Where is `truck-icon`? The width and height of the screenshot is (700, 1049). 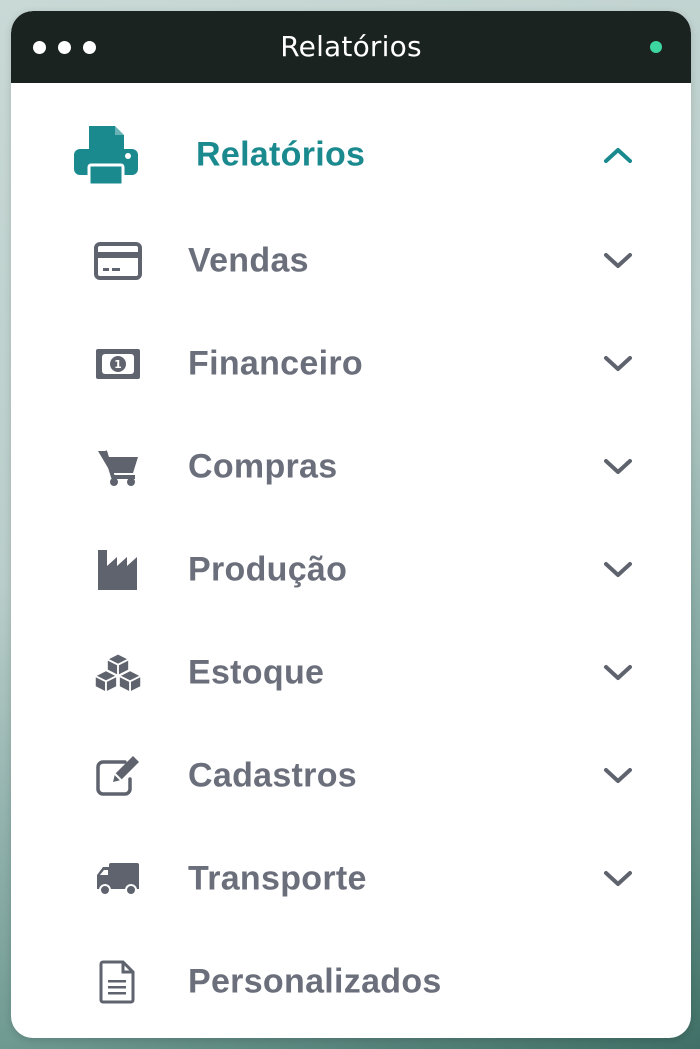 truck-icon is located at coordinates (118, 879).